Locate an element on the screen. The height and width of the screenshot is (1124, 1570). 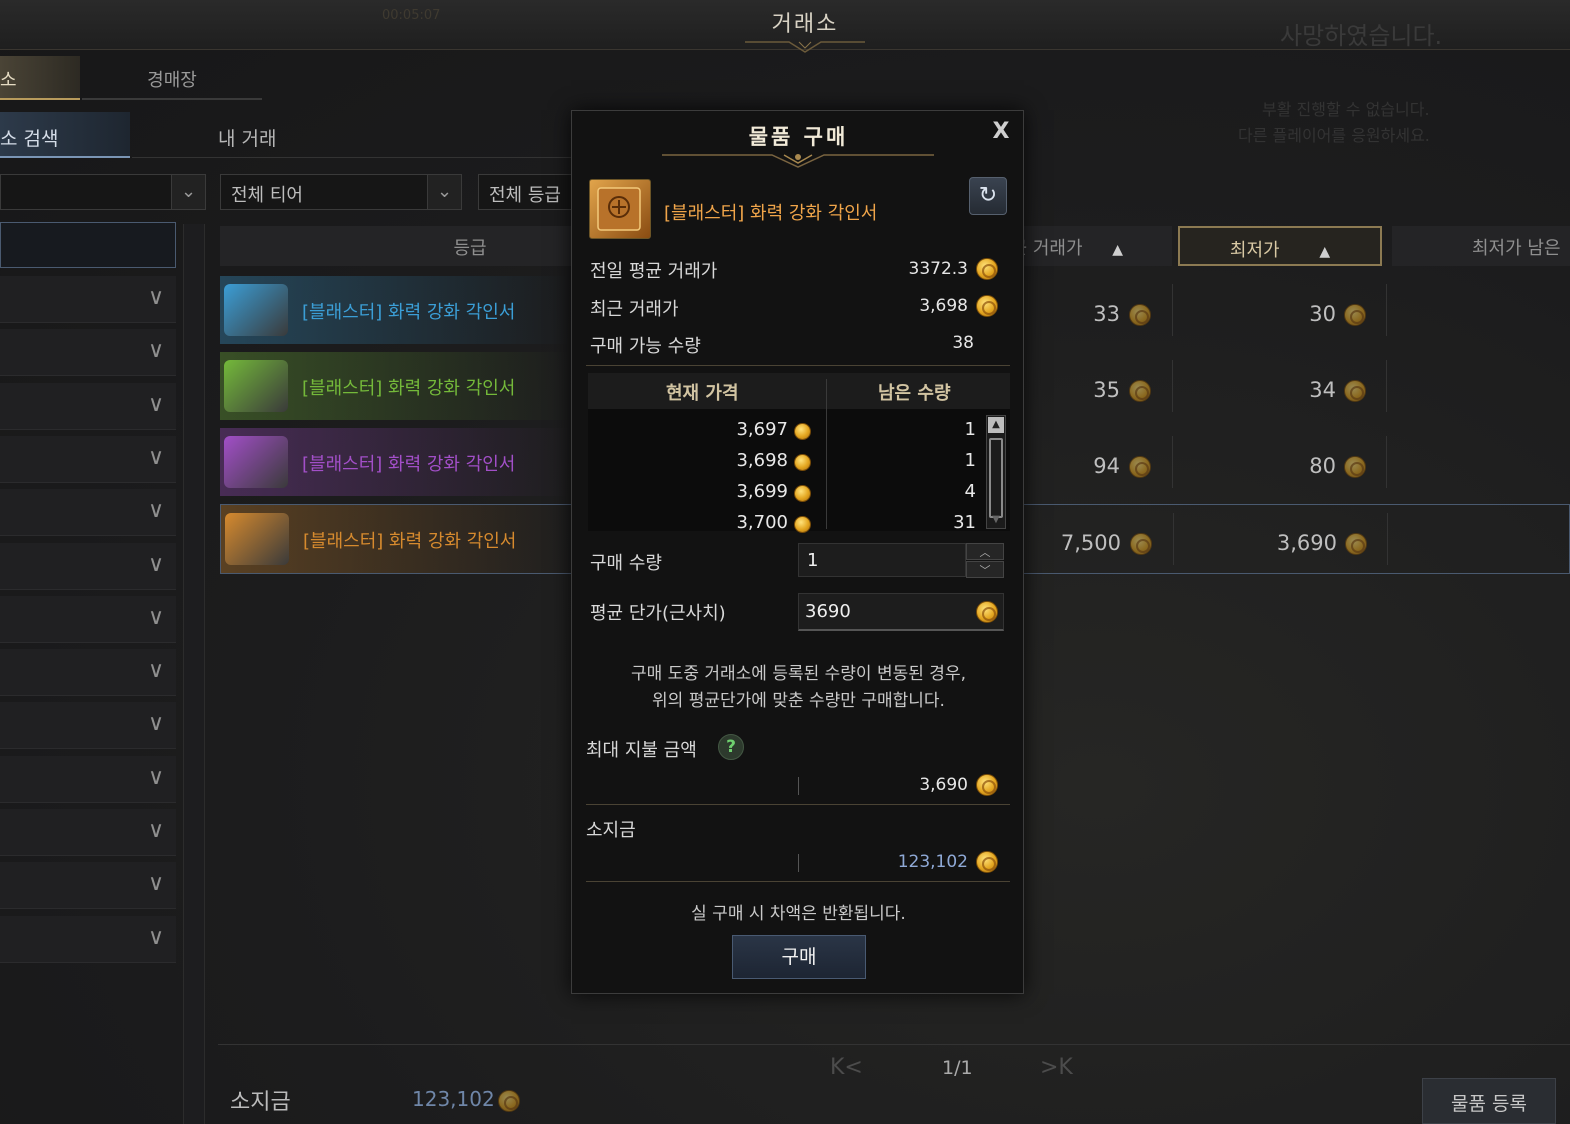
purchase-qty-label: 구매 수량 is located at coordinates (626, 563).